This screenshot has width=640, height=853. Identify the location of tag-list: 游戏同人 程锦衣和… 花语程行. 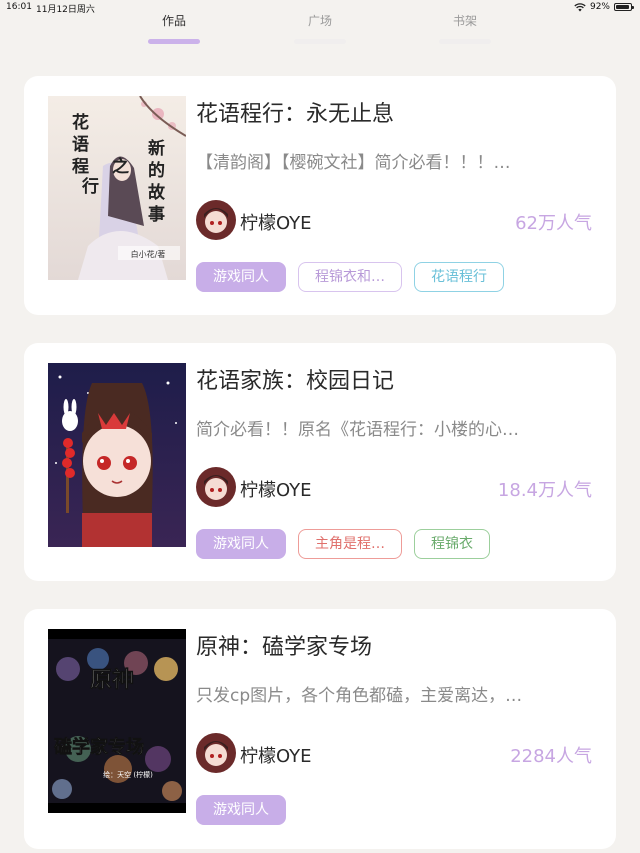
(350, 277).